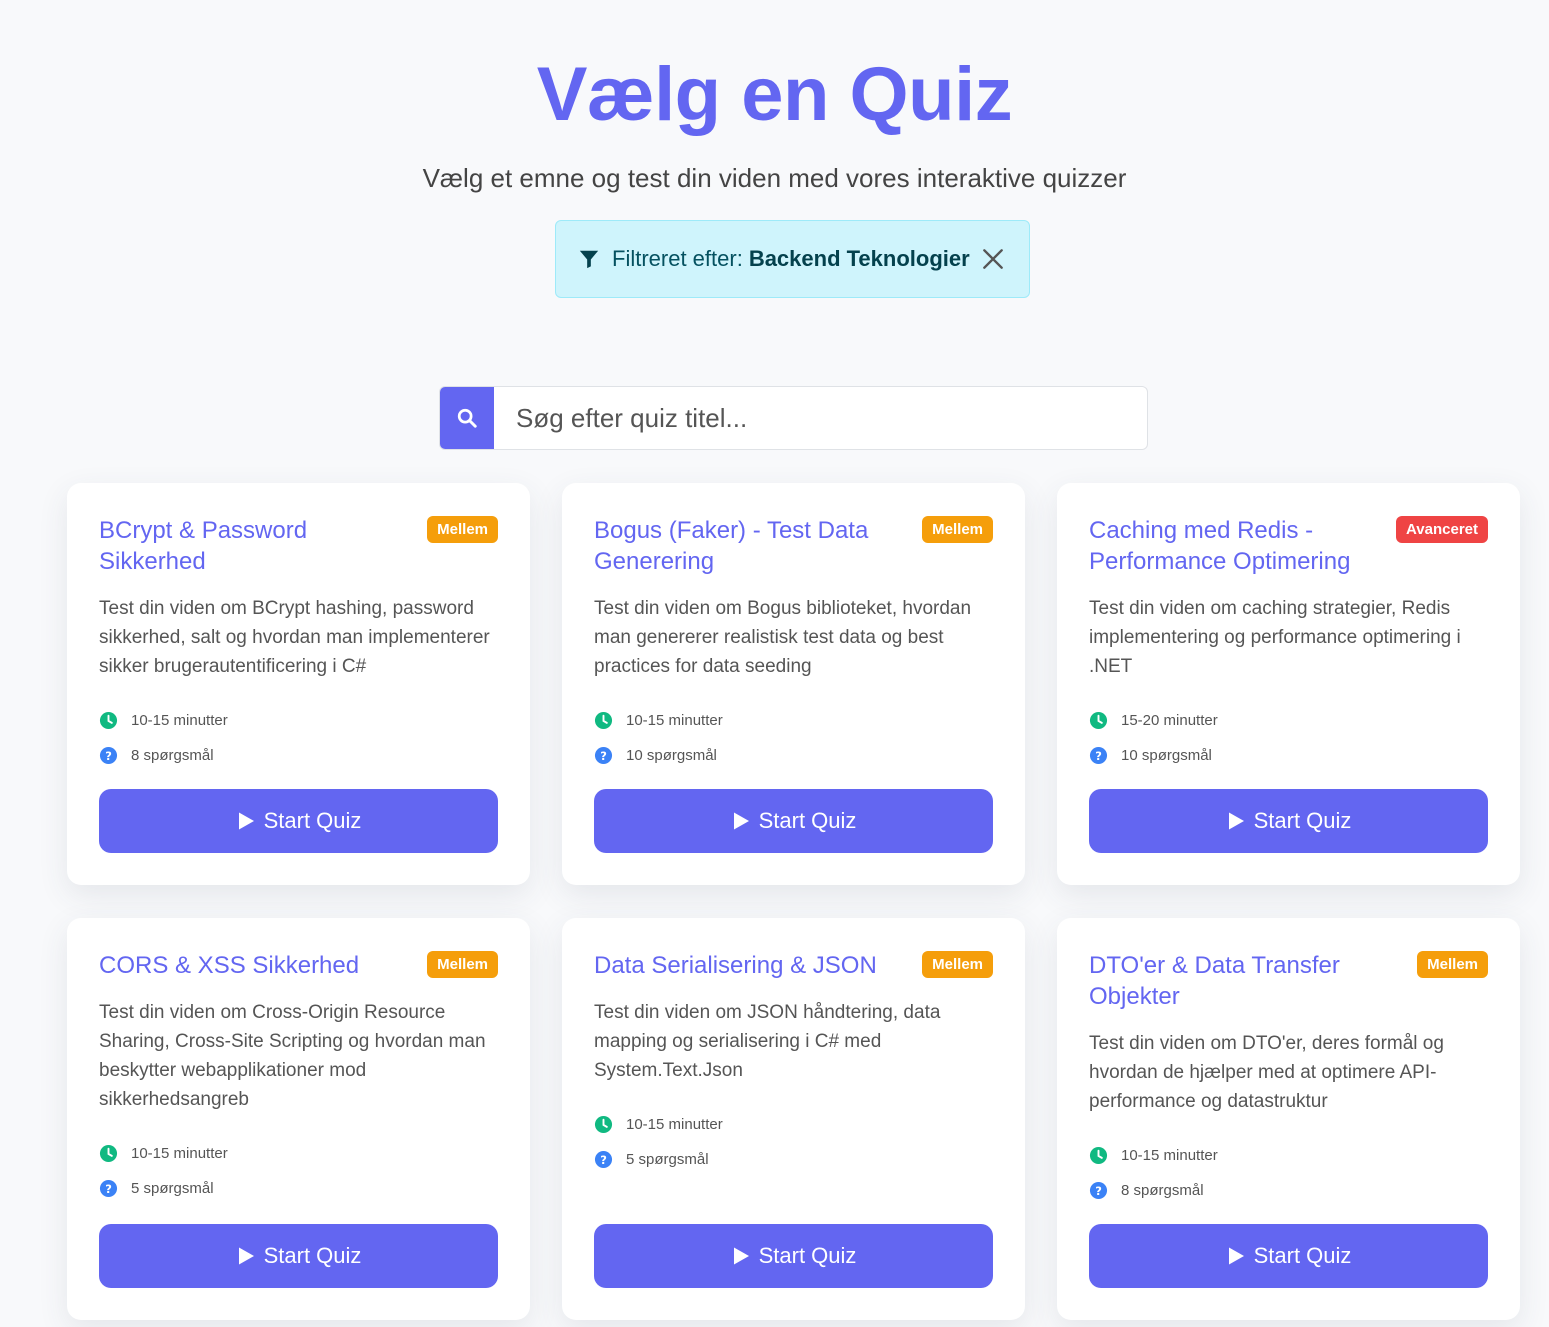 The height and width of the screenshot is (1327, 1549). What do you see at coordinates (1169, 720) in the screenshot?
I see `quiz-duration: 15-20 minutter` at bounding box center [1169, 720].